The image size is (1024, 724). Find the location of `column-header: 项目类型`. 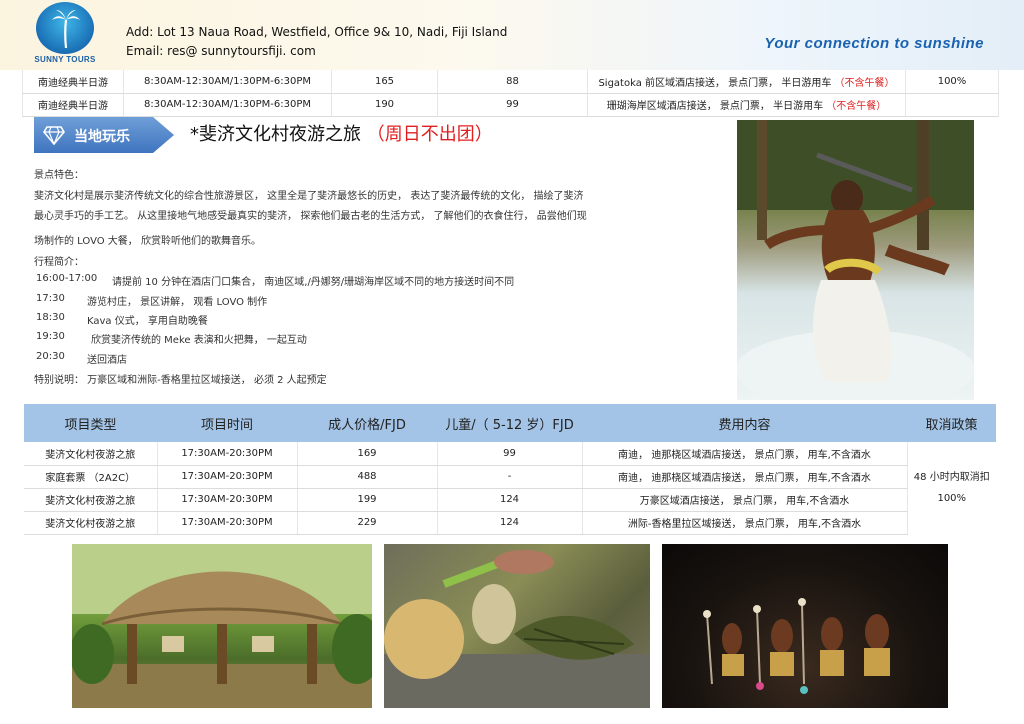

column-header: 项目类型 is located at coordinates (90, 423).